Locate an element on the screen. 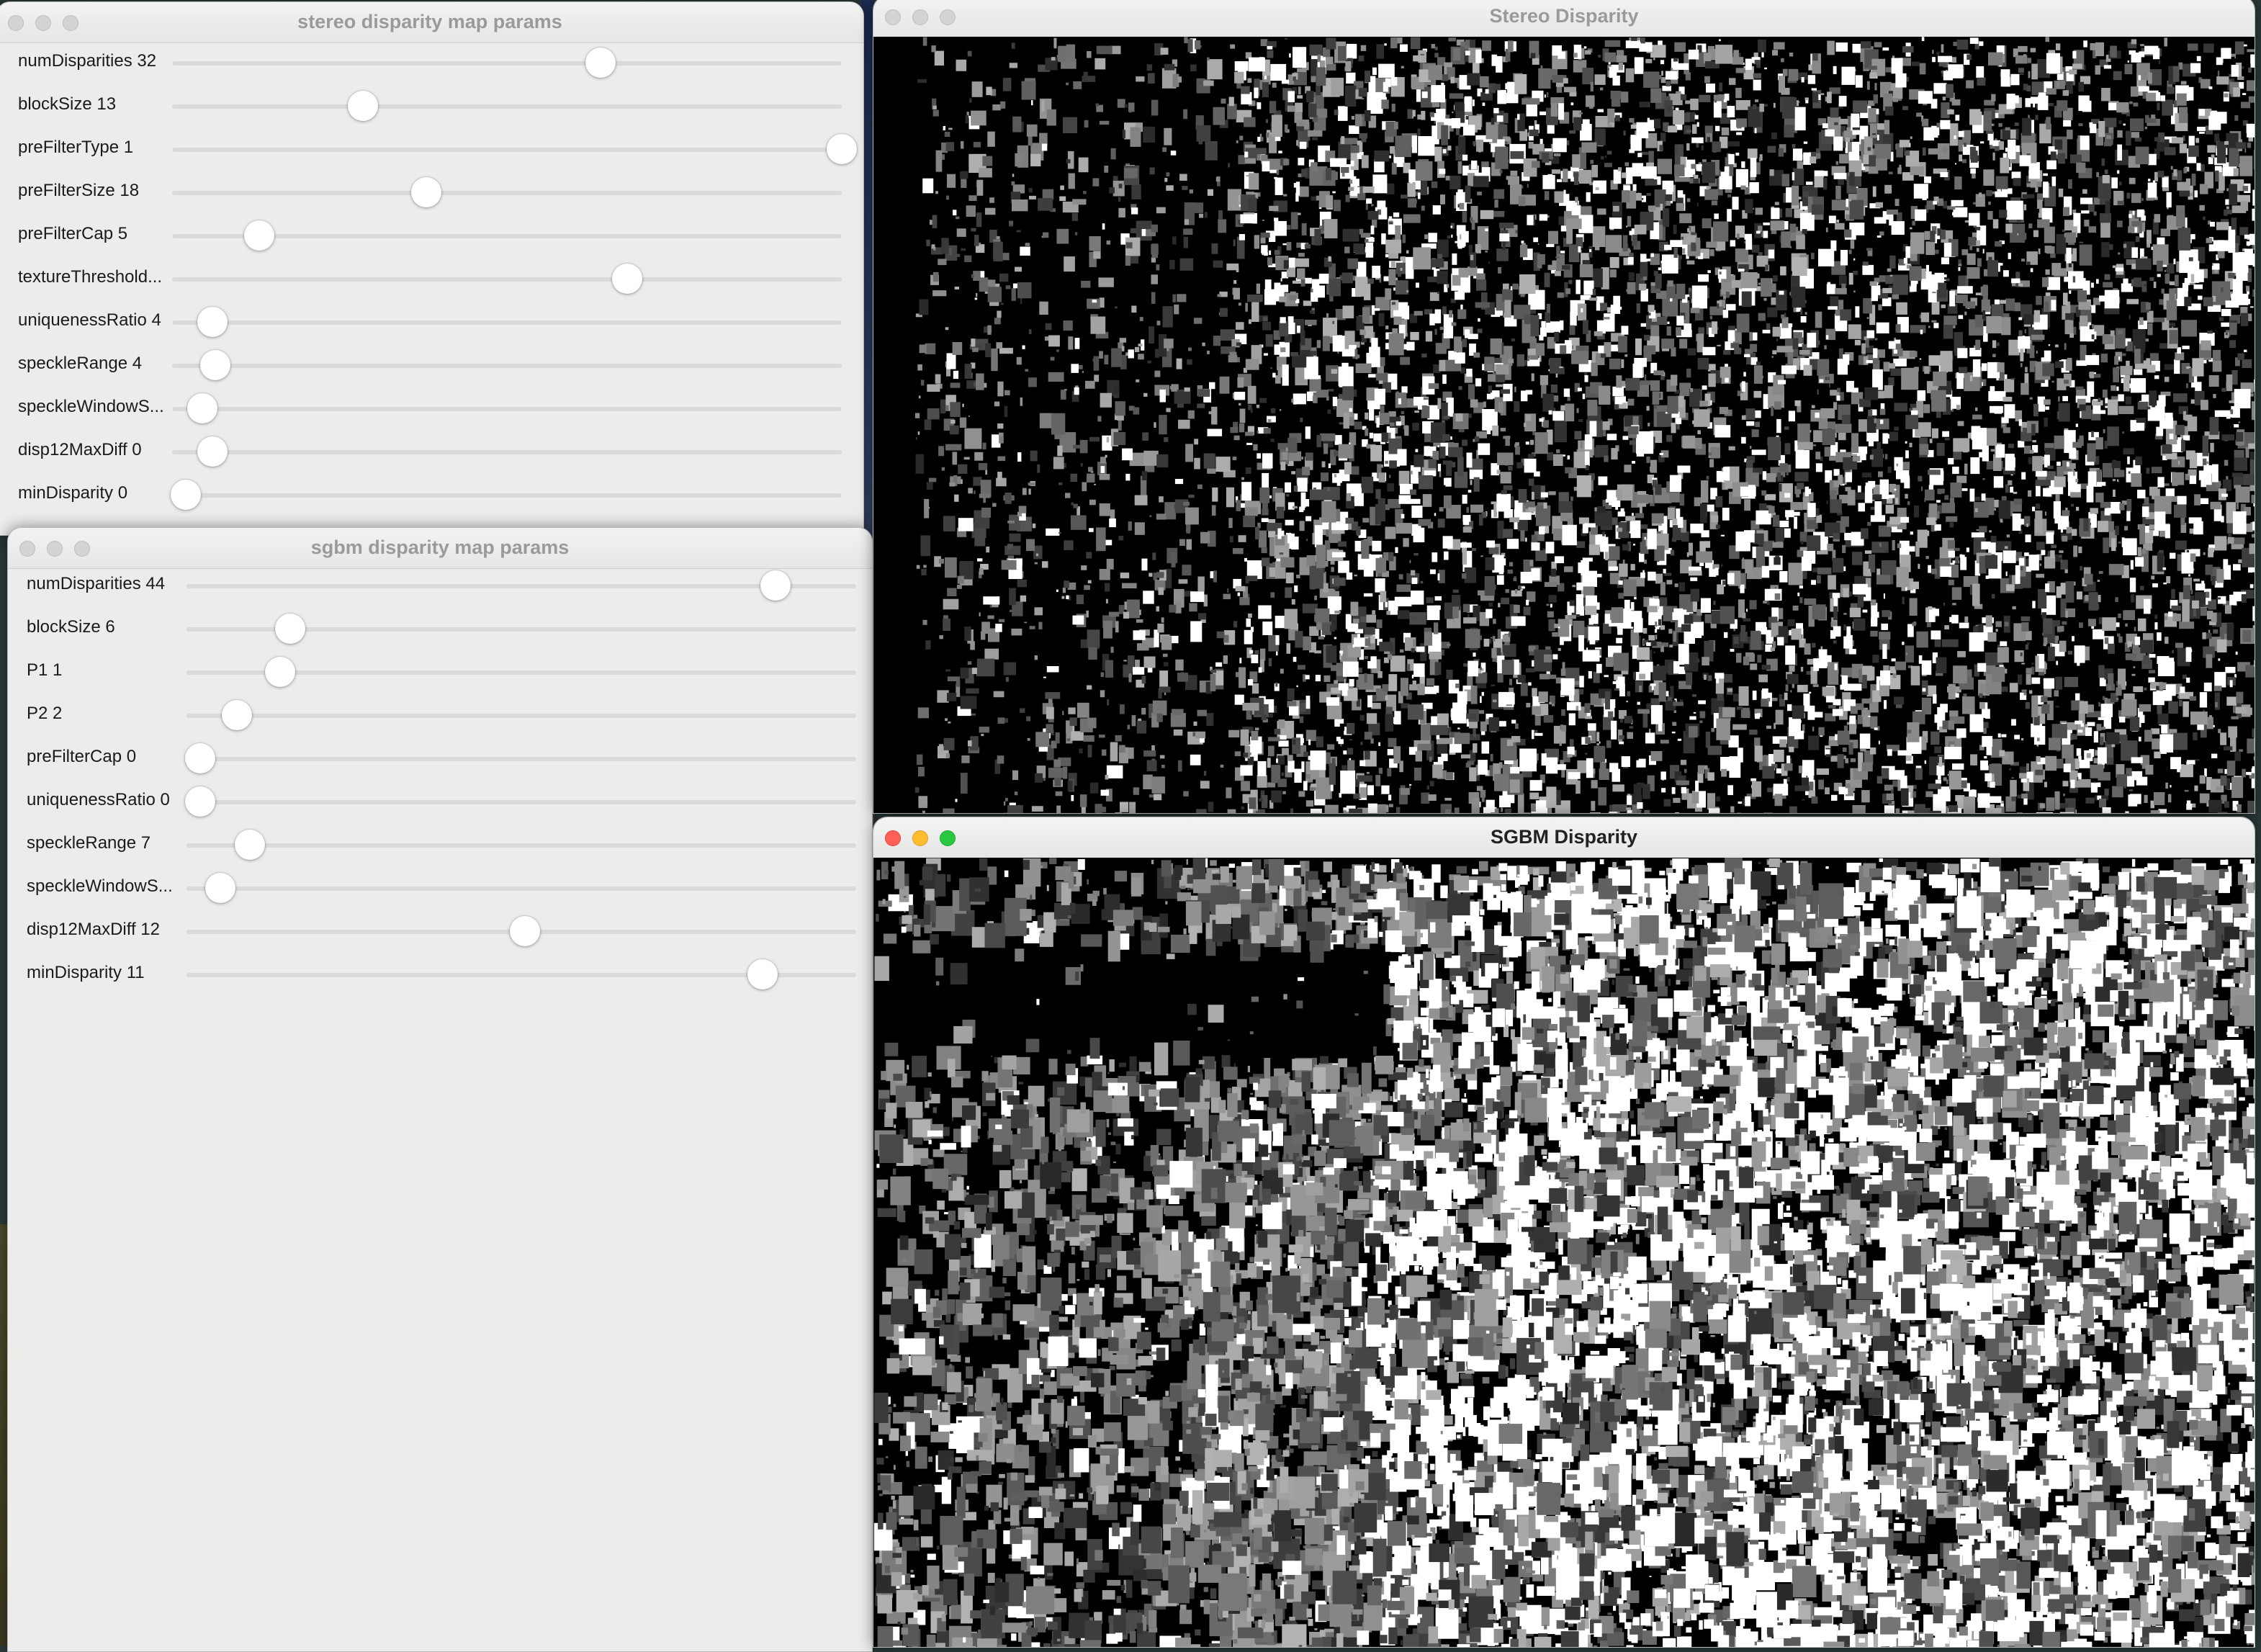 Image resolution: width=2261 pixels, height=1652 pixels. slider-row: speckleRange 4 is located at coordinates (435, 365).